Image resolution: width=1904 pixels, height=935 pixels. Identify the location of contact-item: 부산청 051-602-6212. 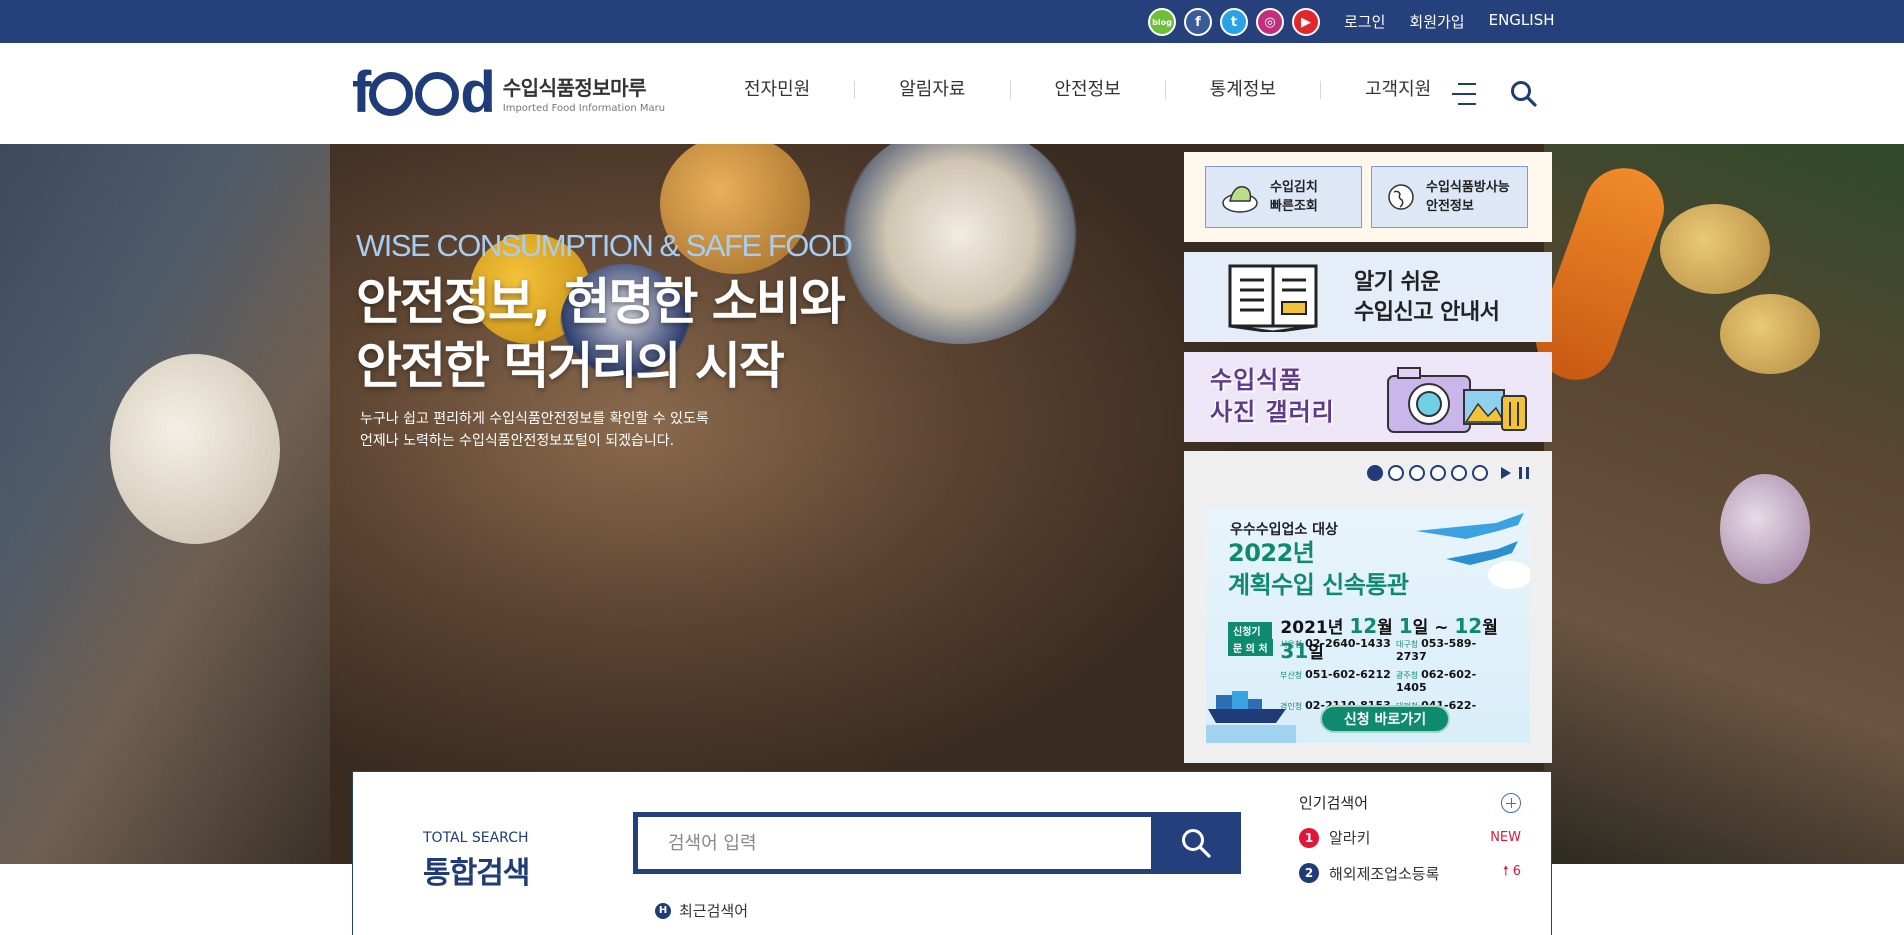
(1335, 674).